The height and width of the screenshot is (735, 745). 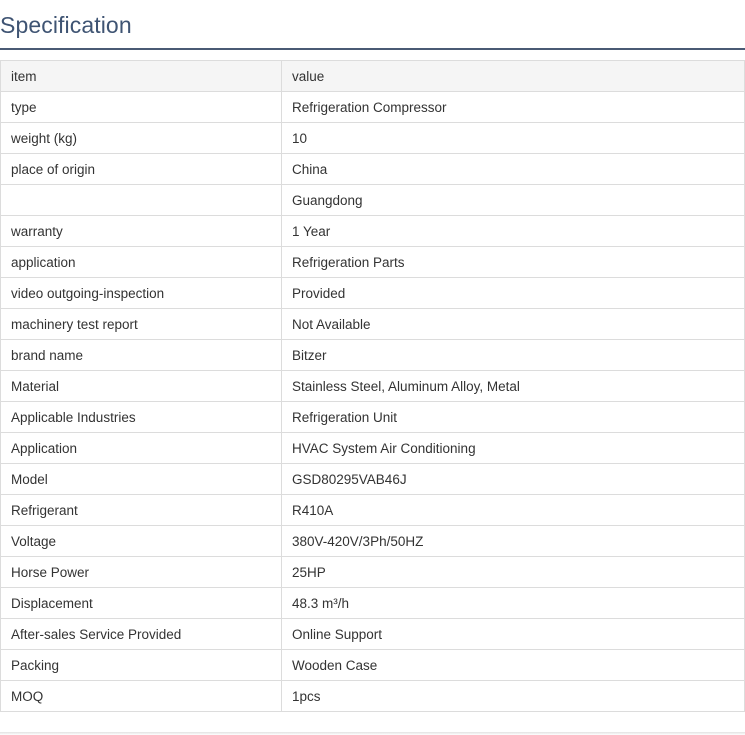 I want to click on item-cell: warranty, so click(x=141, y=231).